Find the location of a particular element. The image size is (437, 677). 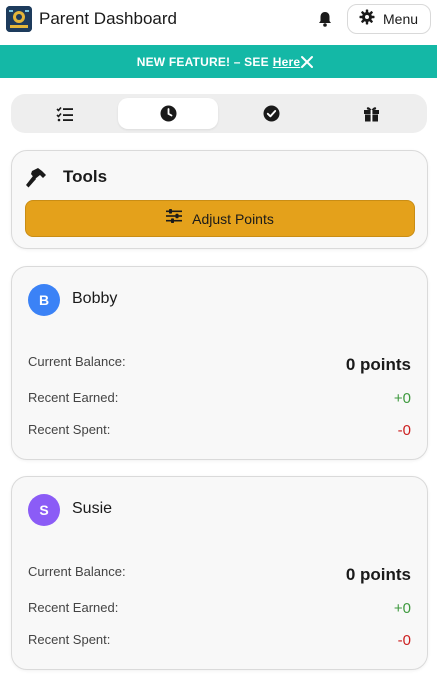

clock-icon is located at coordinates (168, 113).